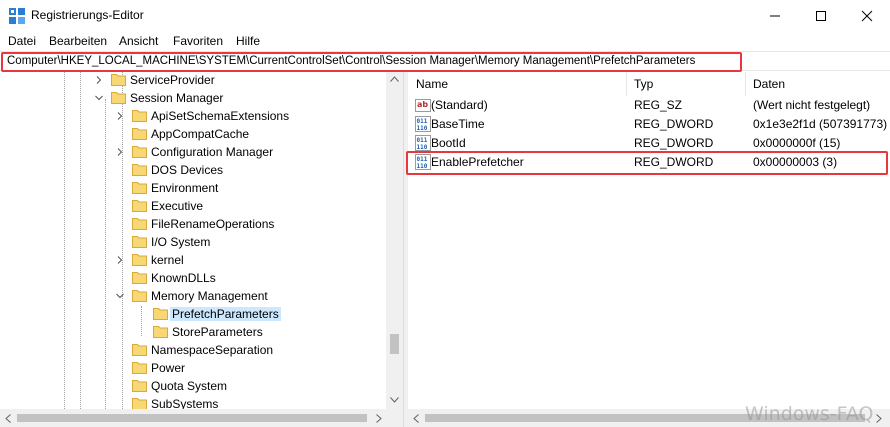  I want to click on minimize-icon, so click(775, 16).